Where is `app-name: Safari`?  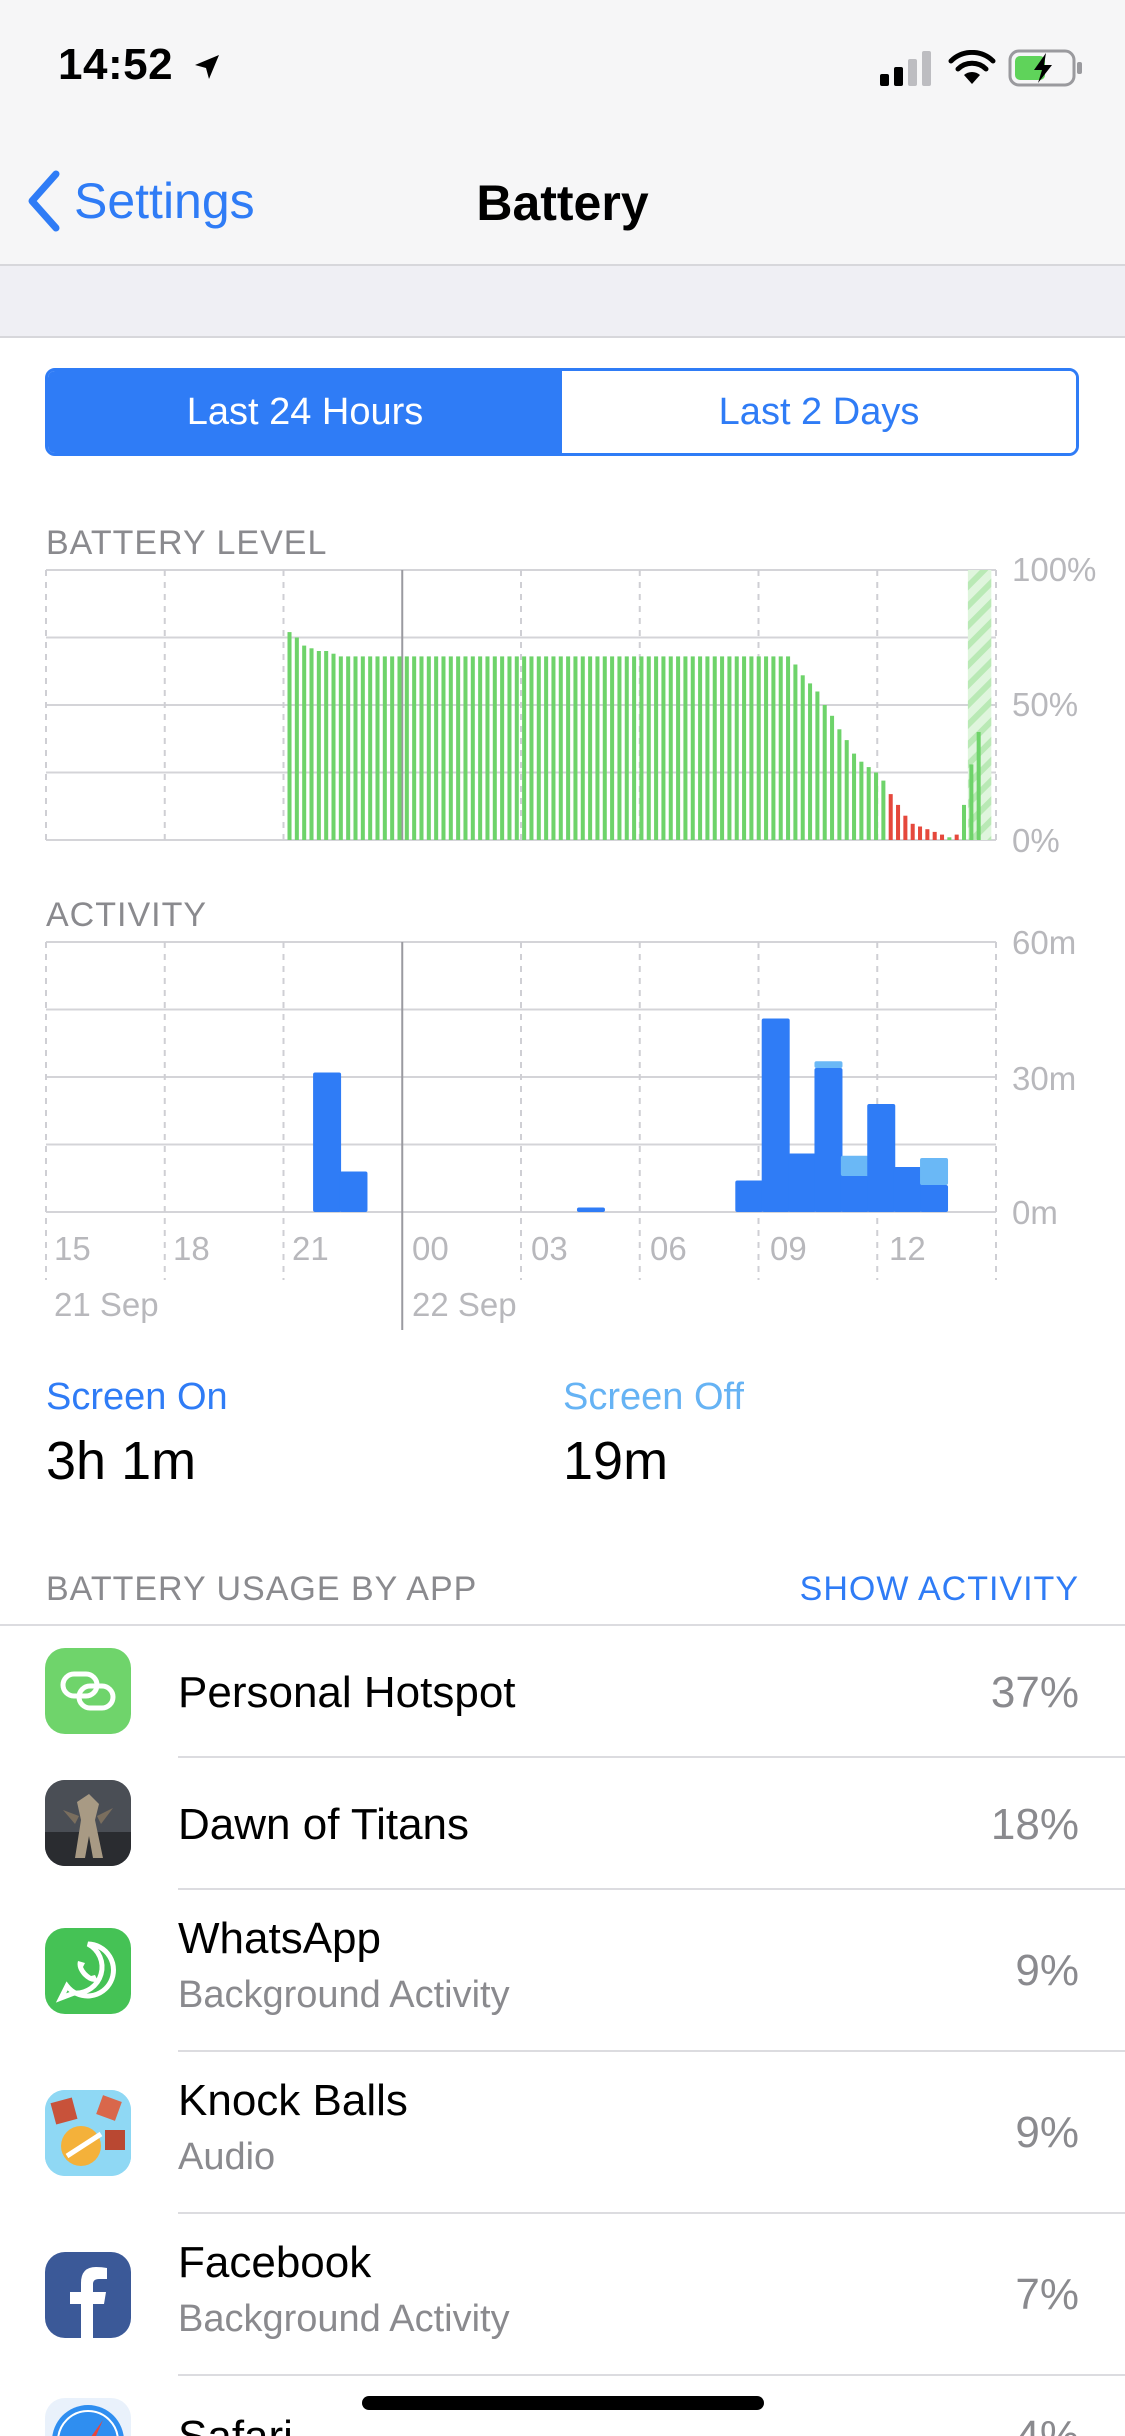 app-name: Safari is located at coordinates (235, 2424).